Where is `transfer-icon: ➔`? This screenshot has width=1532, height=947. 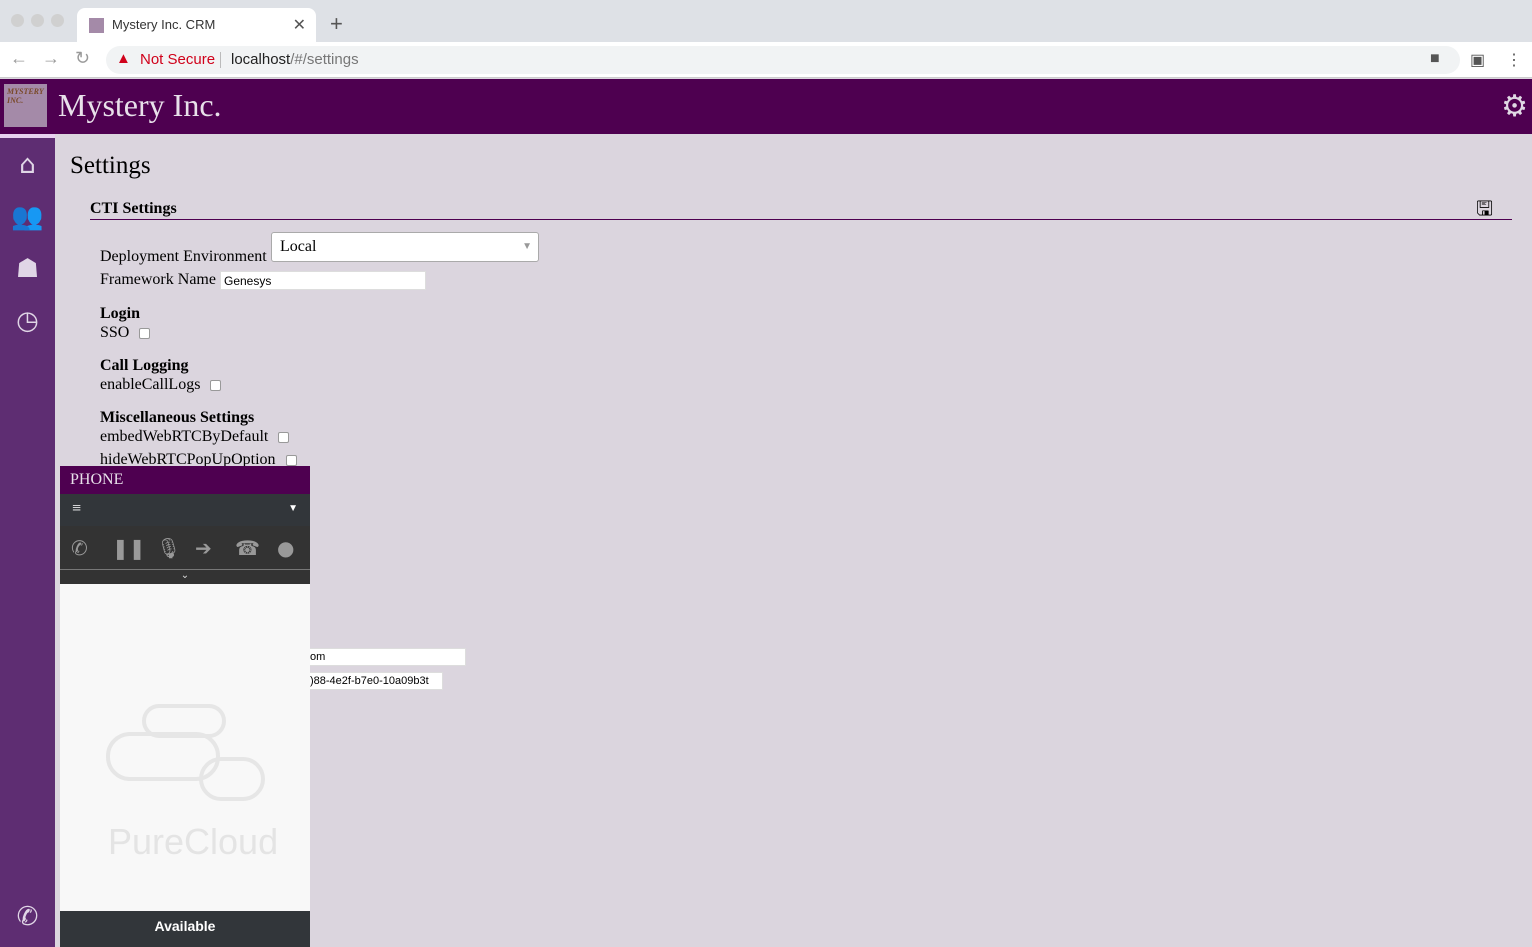
transfer-icon: ➔ is located at coordinates (203, 548).